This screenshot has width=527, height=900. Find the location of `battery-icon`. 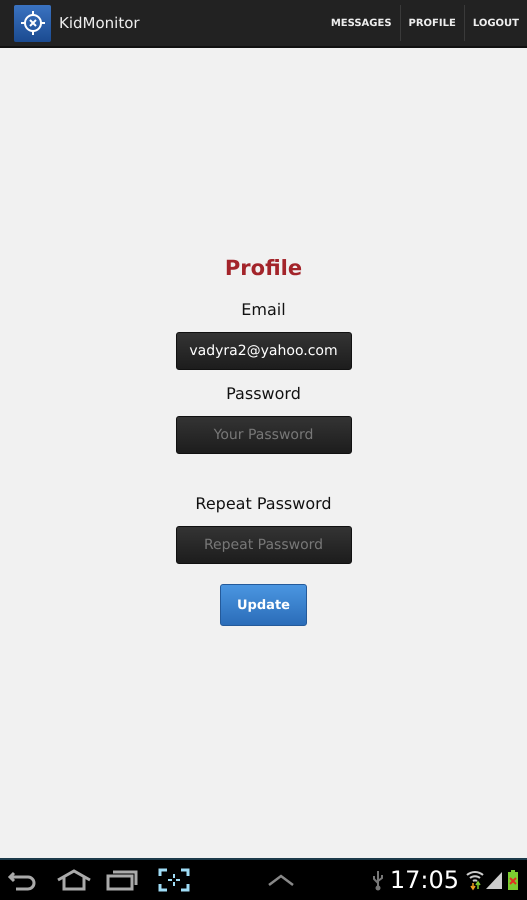

battery-icon is located at coordinates (513, 880).